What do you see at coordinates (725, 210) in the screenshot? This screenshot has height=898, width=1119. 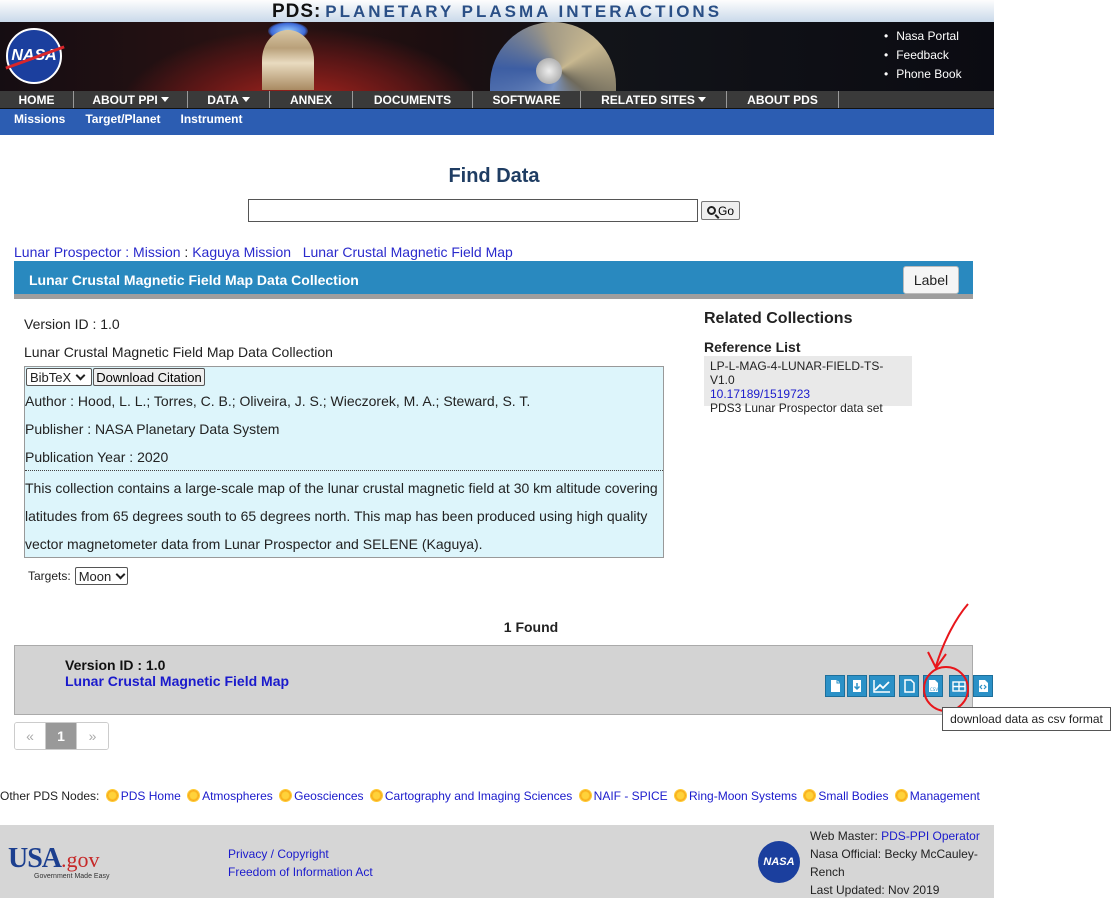 I see `go-label: Go` at bounding box center [725, 210].